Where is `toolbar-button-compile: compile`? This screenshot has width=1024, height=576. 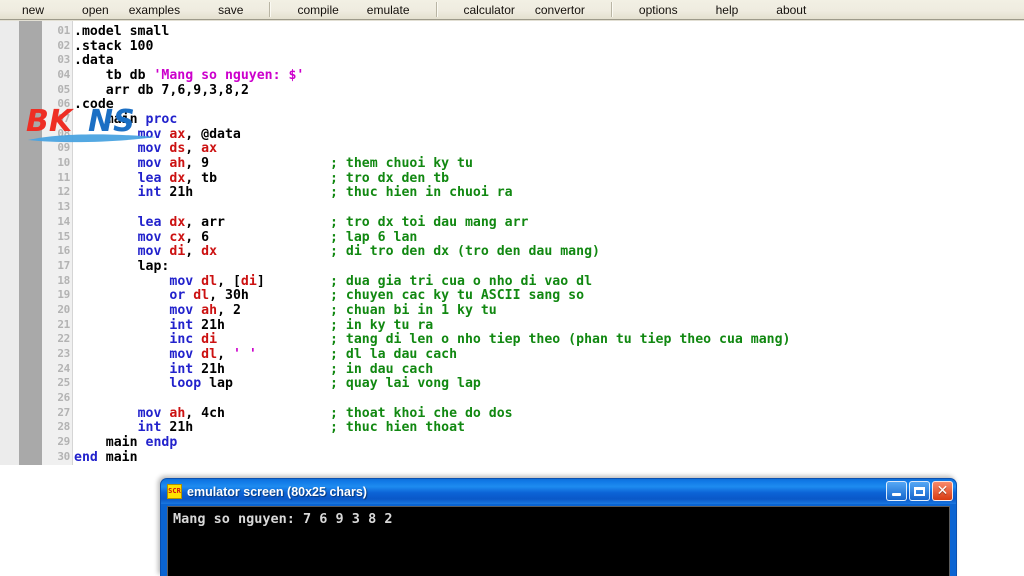
toolbar-button-compile: compile is located at coordinates (317, 10).